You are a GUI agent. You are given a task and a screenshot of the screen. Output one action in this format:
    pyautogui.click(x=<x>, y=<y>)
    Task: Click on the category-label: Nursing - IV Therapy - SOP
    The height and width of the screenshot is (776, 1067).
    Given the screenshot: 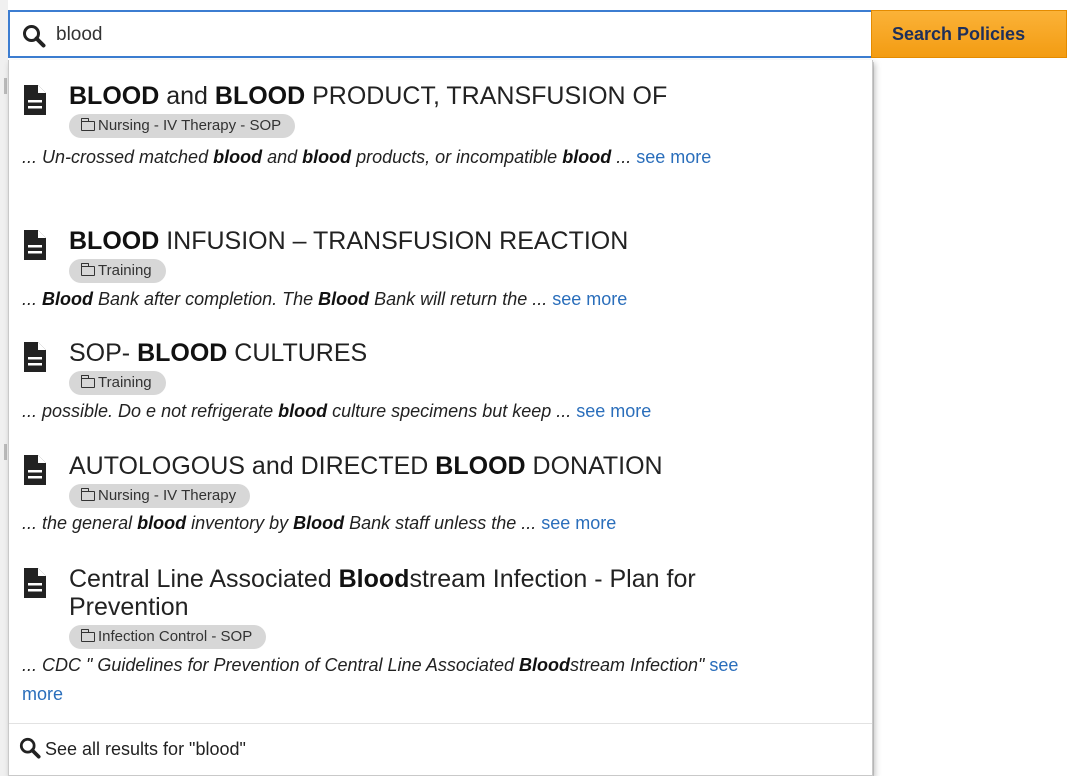 What is the action you would take?
    pyautogui.click(x=190, y=125)
    